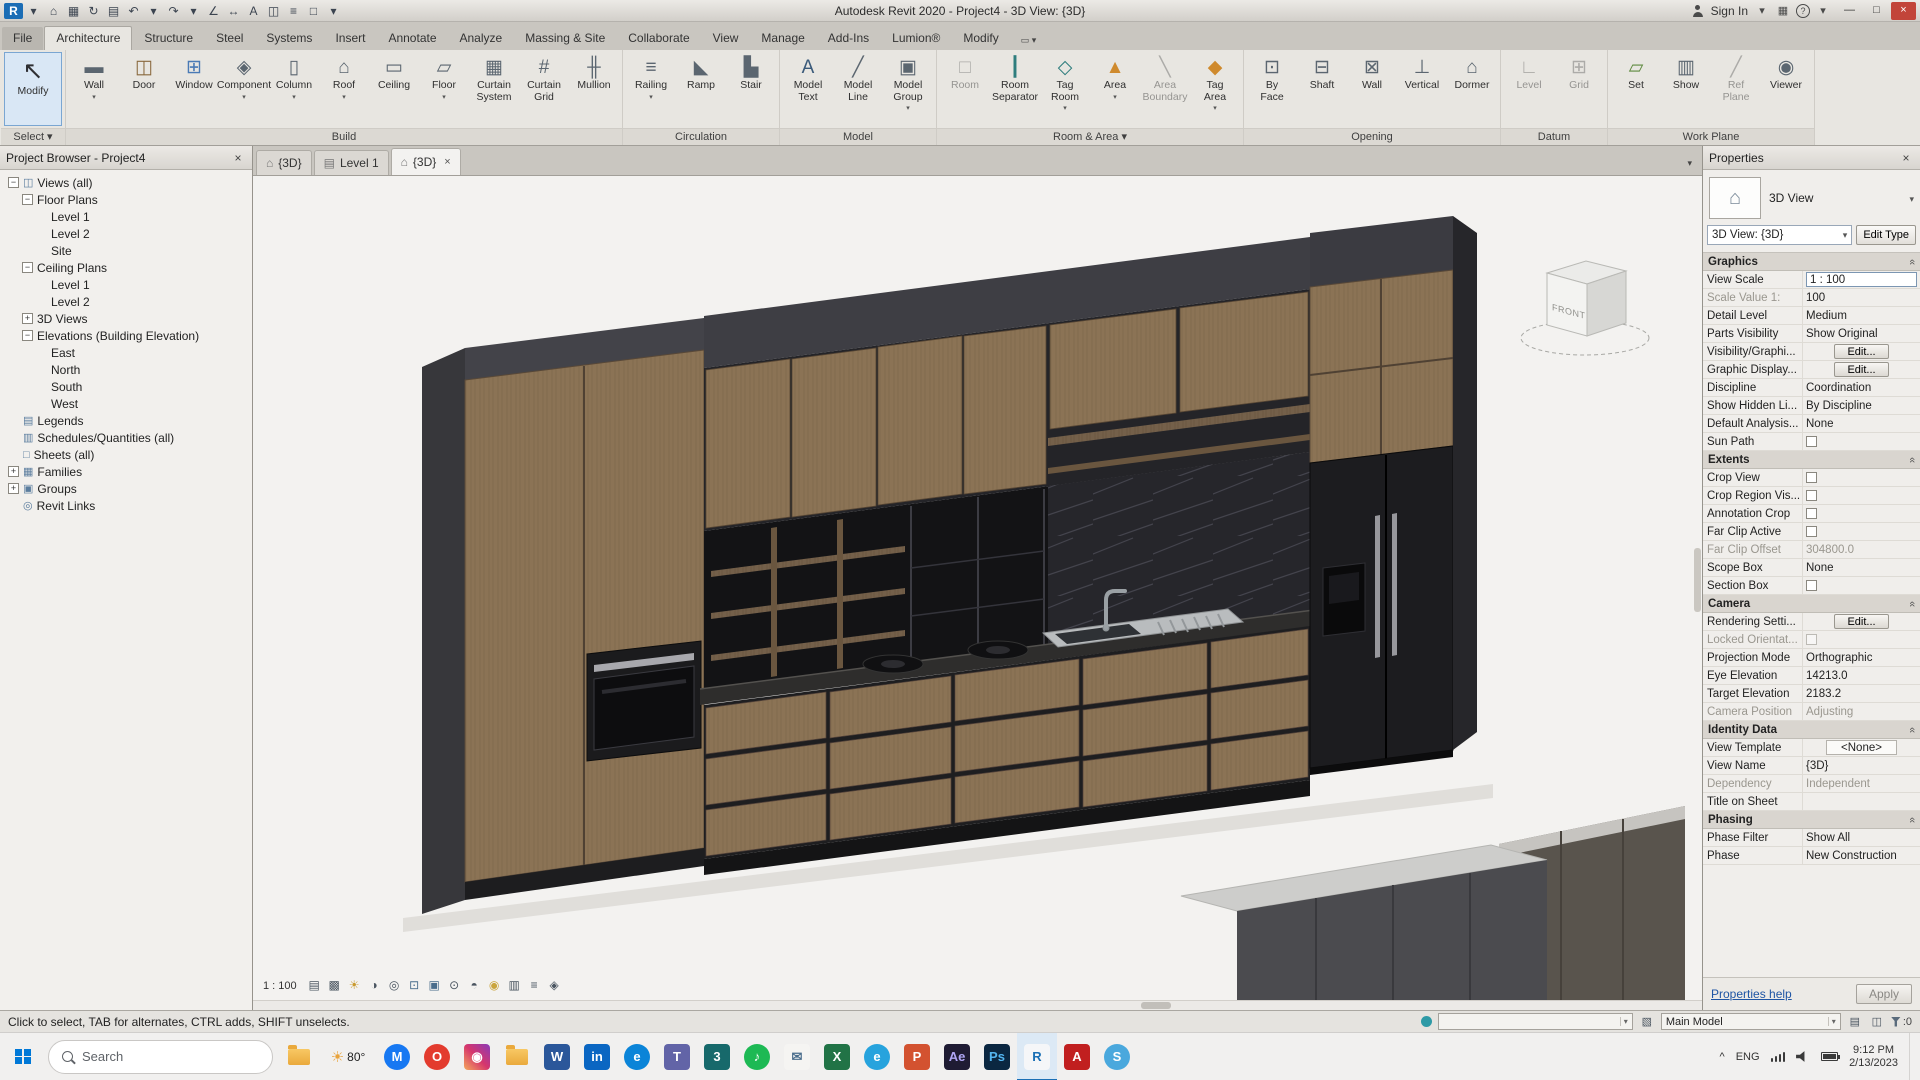 Image resolution: width=1920 pixels, height=1080 pixels. I want to click on tree-item-south: South, so click(127, 386).